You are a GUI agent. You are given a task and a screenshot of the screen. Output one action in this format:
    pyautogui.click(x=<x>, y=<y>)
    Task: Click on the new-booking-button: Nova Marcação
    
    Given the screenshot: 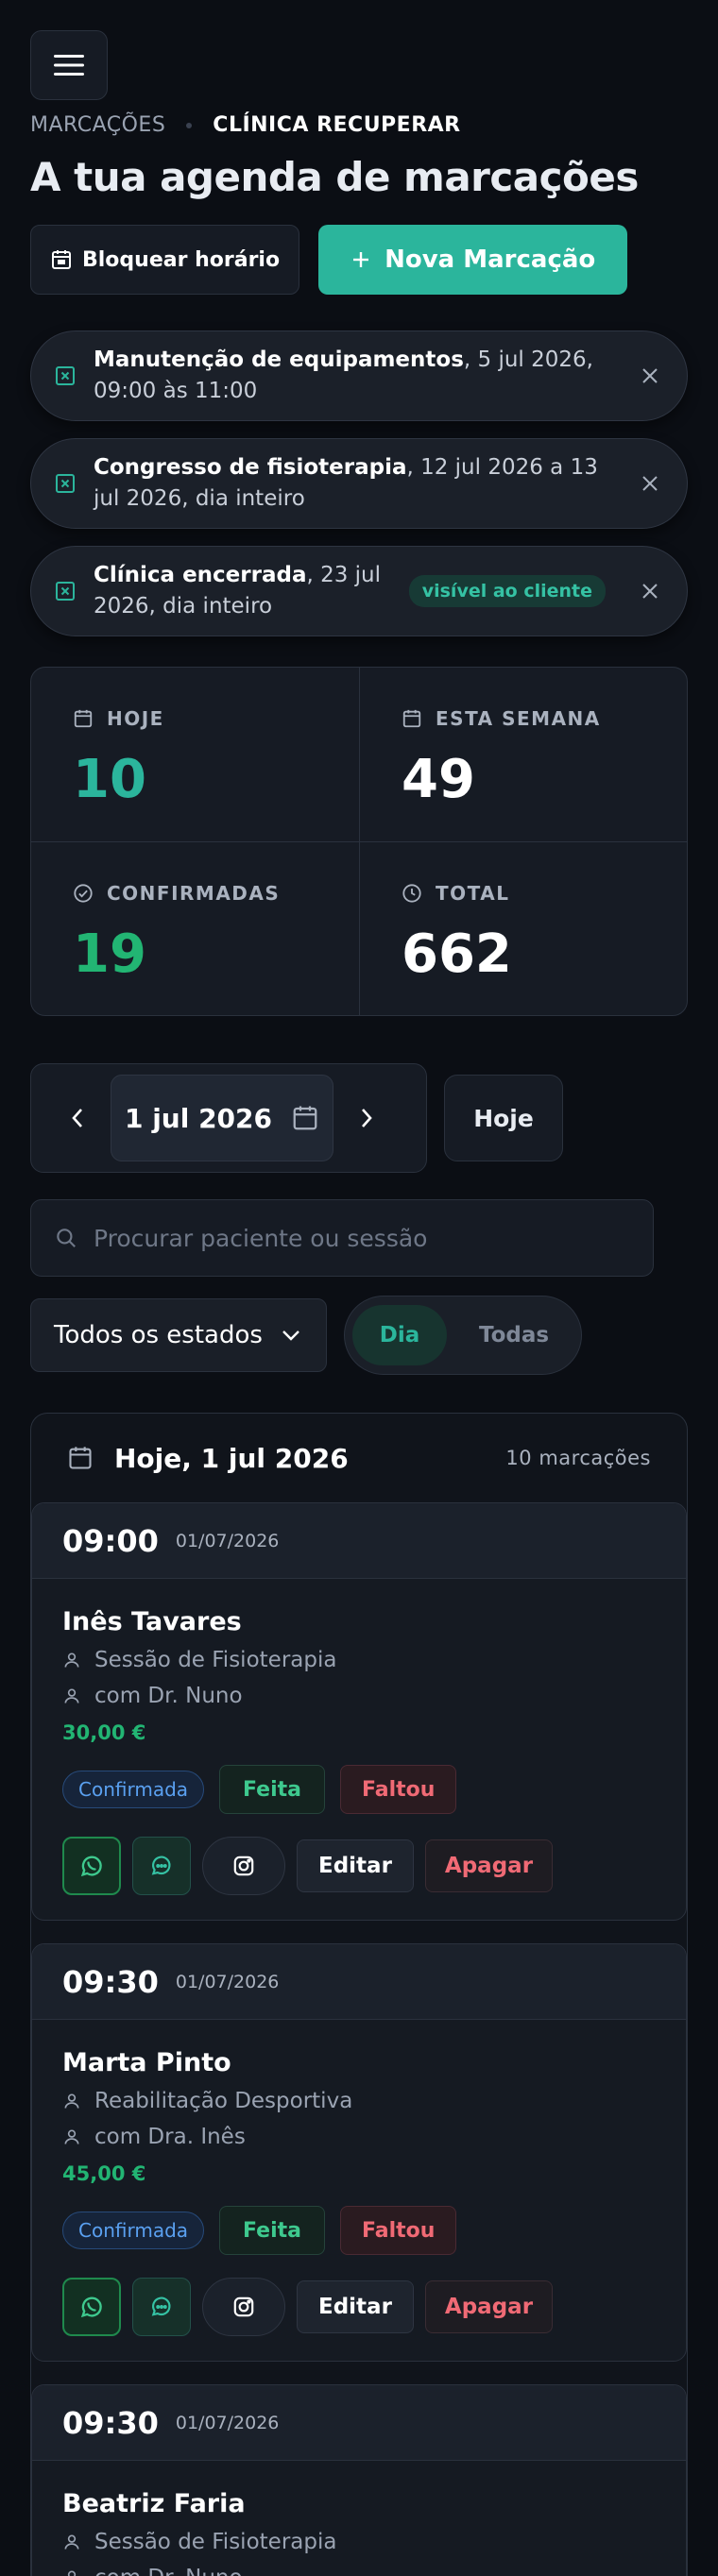 What is the action you would take?
    pyautogui.click(x=473, y=260)
    